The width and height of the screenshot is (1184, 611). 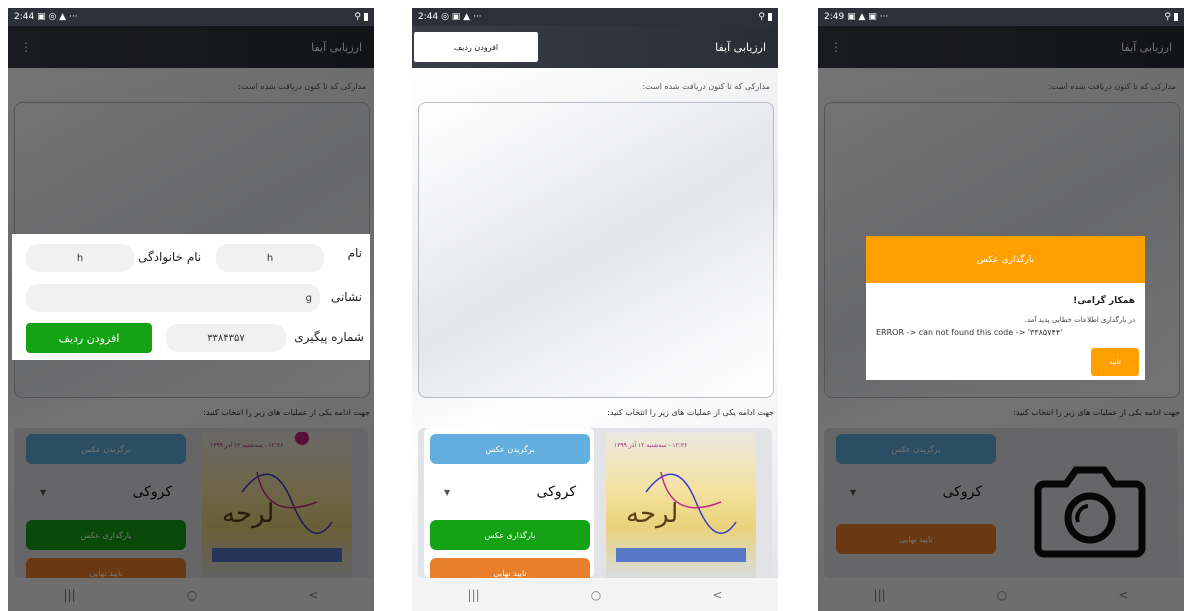 What do you see at coordinates (476, 47) in the screenshot?
I see `add-row-menu-button: افزودن ردیف` at bounding box center [476, 47].